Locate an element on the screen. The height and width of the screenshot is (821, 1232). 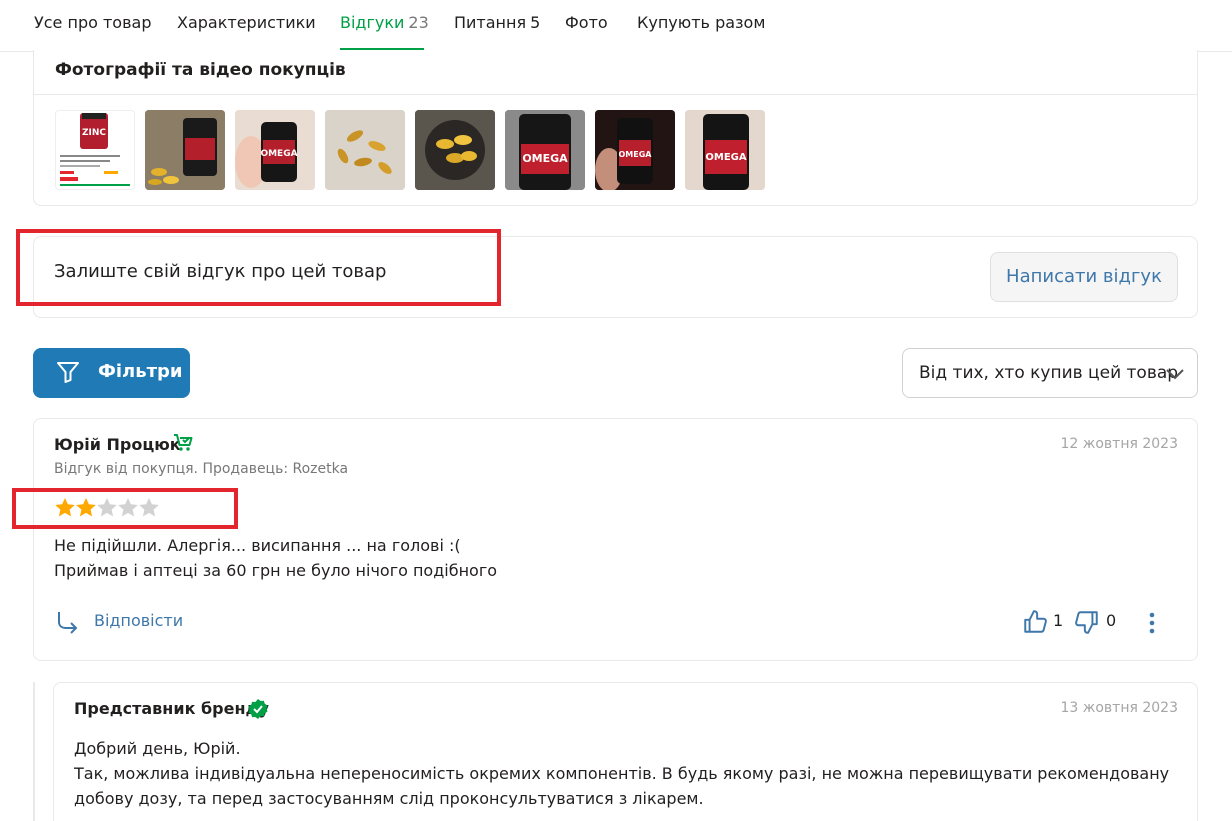
omega-jar-image: OMEGA is located at coordinates (545, 150).